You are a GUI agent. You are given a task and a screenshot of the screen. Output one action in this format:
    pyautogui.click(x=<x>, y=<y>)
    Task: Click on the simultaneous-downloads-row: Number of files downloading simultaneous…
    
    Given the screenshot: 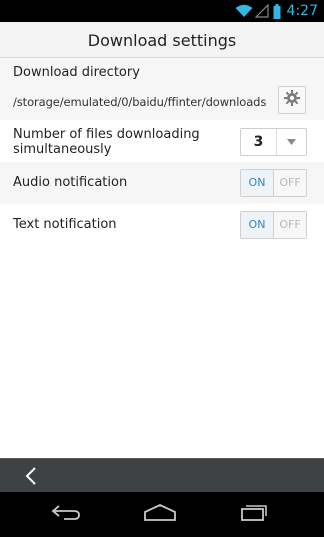 What is the action you would take?
    pyautogui.click(x=162, y=141)
    